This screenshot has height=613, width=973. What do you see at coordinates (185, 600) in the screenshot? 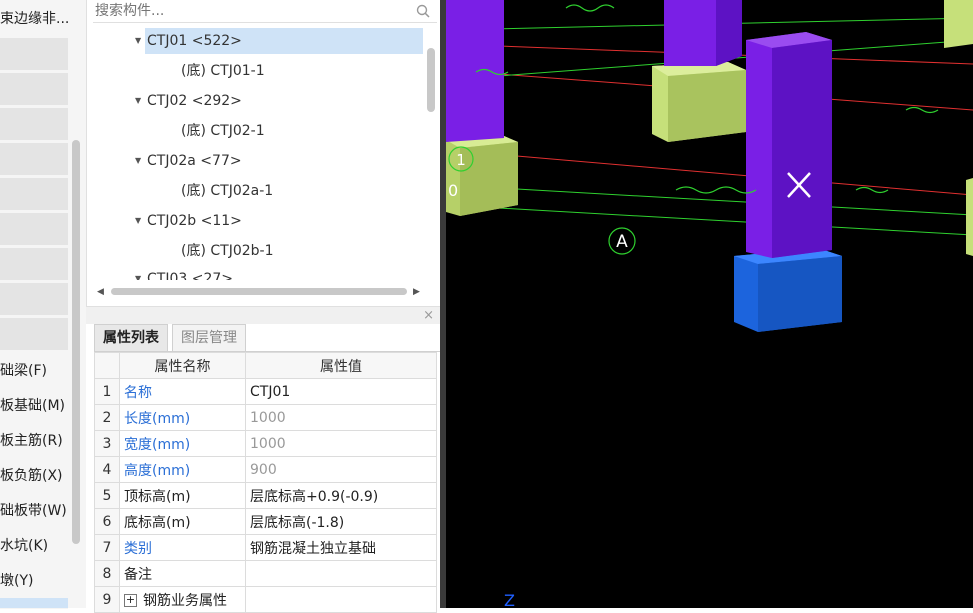
I see `property-name: 钢筋业务属性` at bounding box center [185, 600].